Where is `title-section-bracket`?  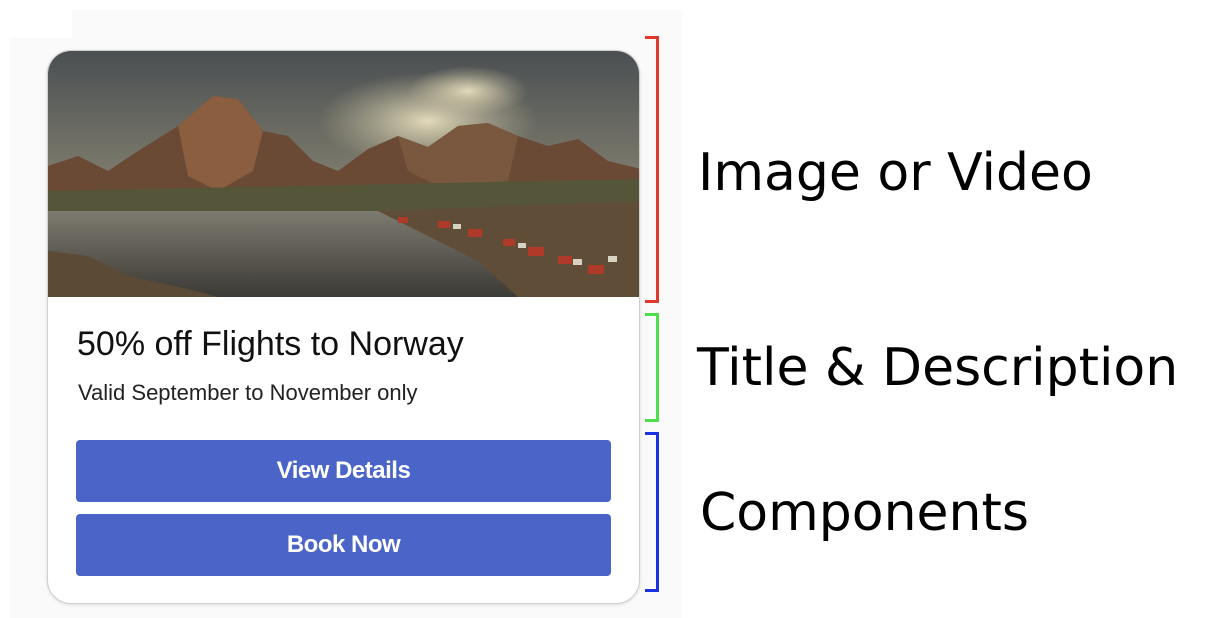
title-section-bracket is located at coordinates (652, 367).